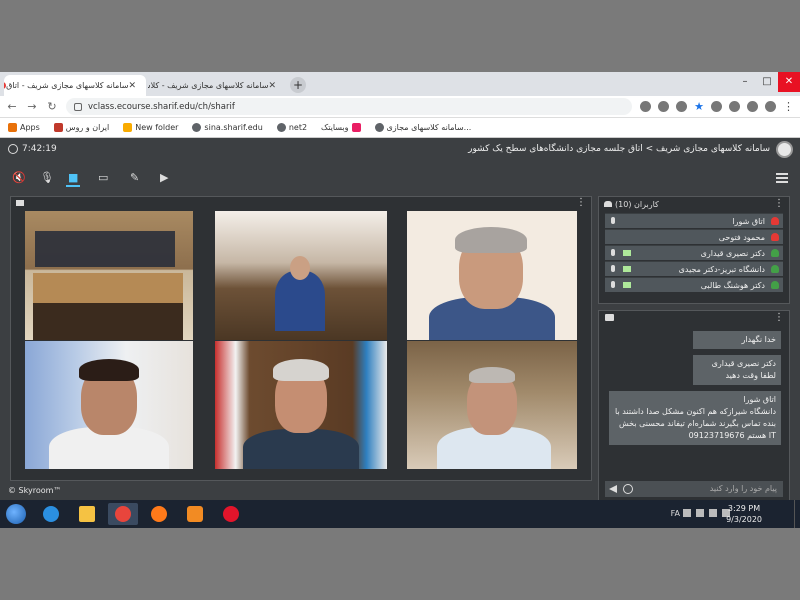  I want to click on star-icon: ★, so click(699, 106).